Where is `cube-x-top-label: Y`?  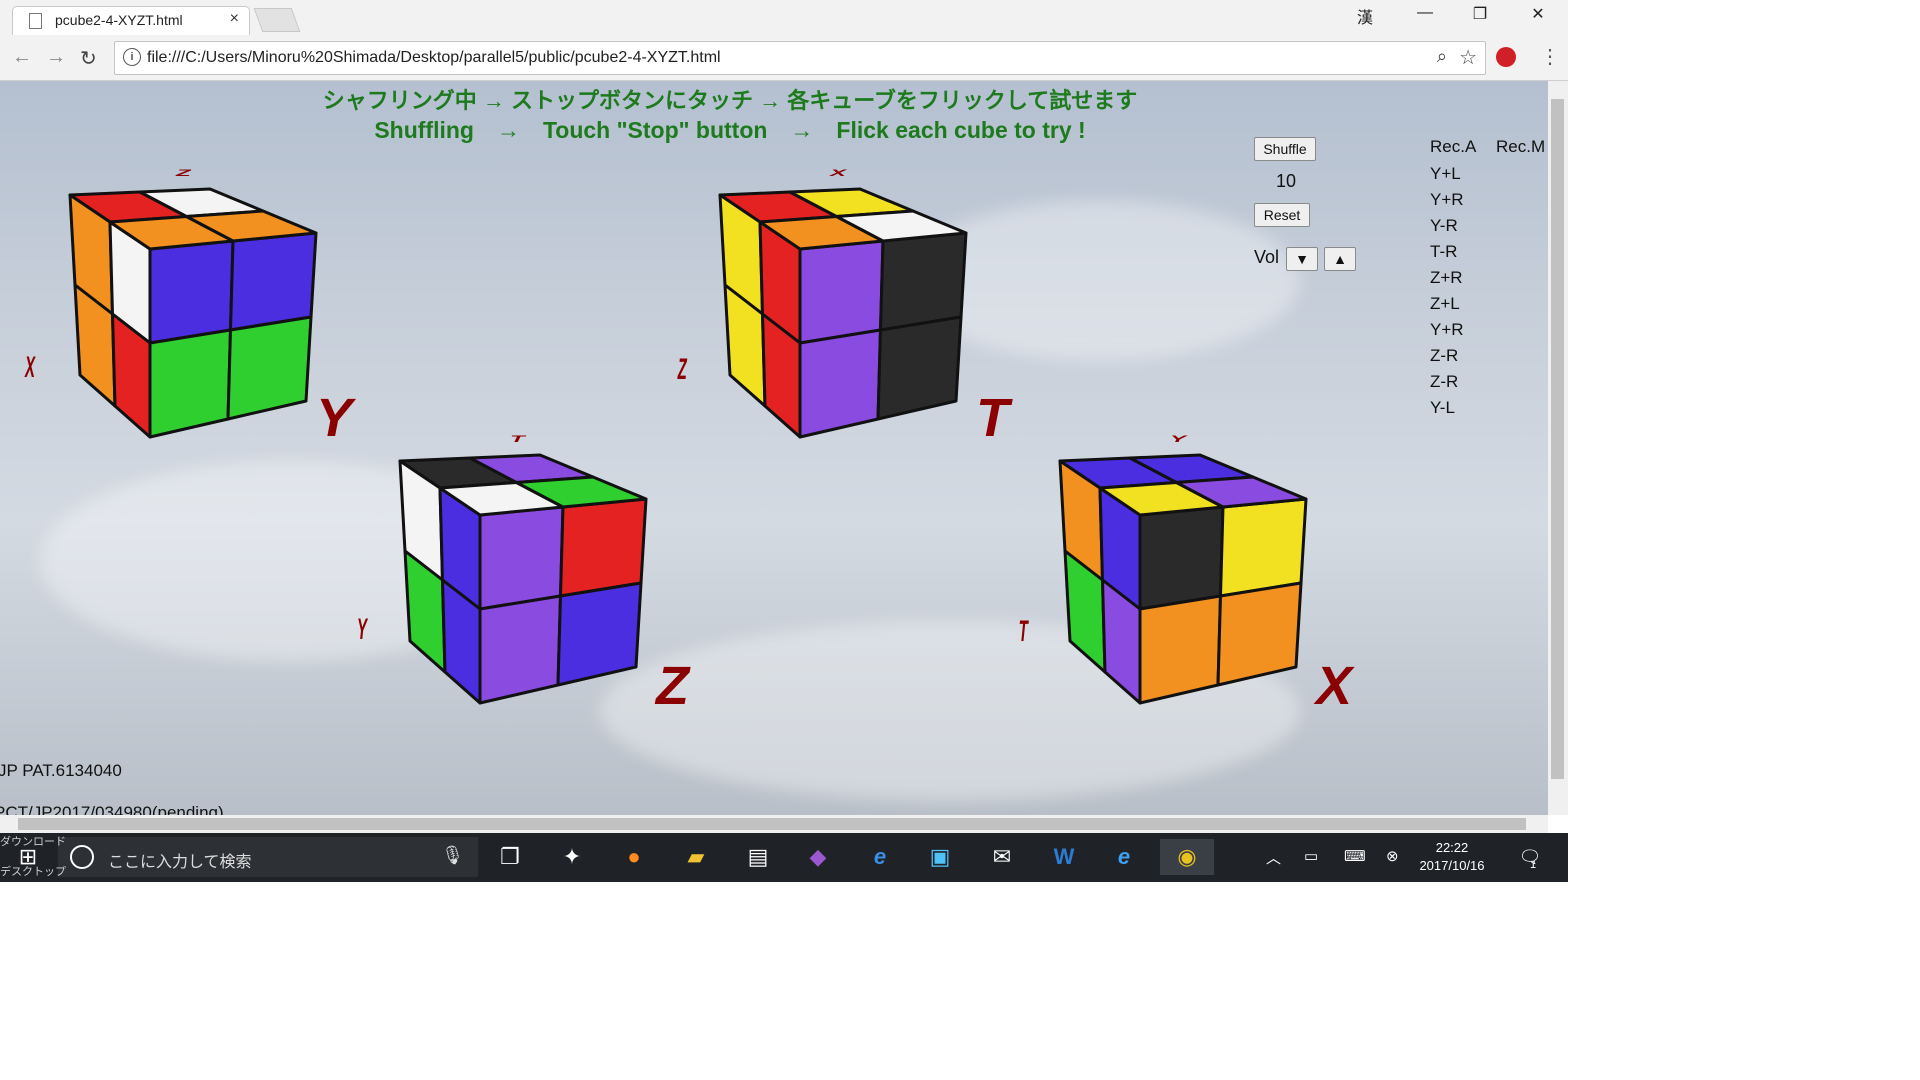
cube-x-top-label: Y is located at coordinates (1178, 439).